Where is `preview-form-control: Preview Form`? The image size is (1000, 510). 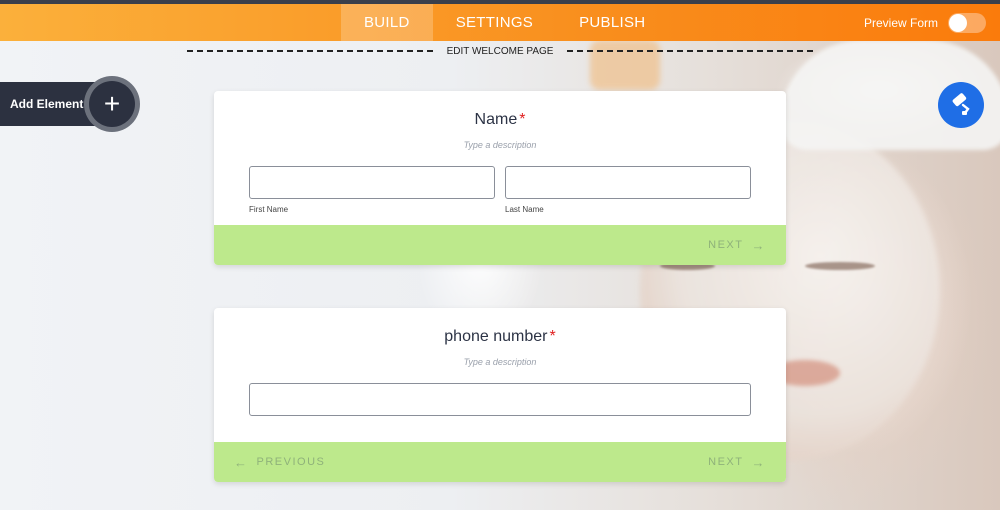 preview-form-control: Preview Form is located at coordinates (925, 22).